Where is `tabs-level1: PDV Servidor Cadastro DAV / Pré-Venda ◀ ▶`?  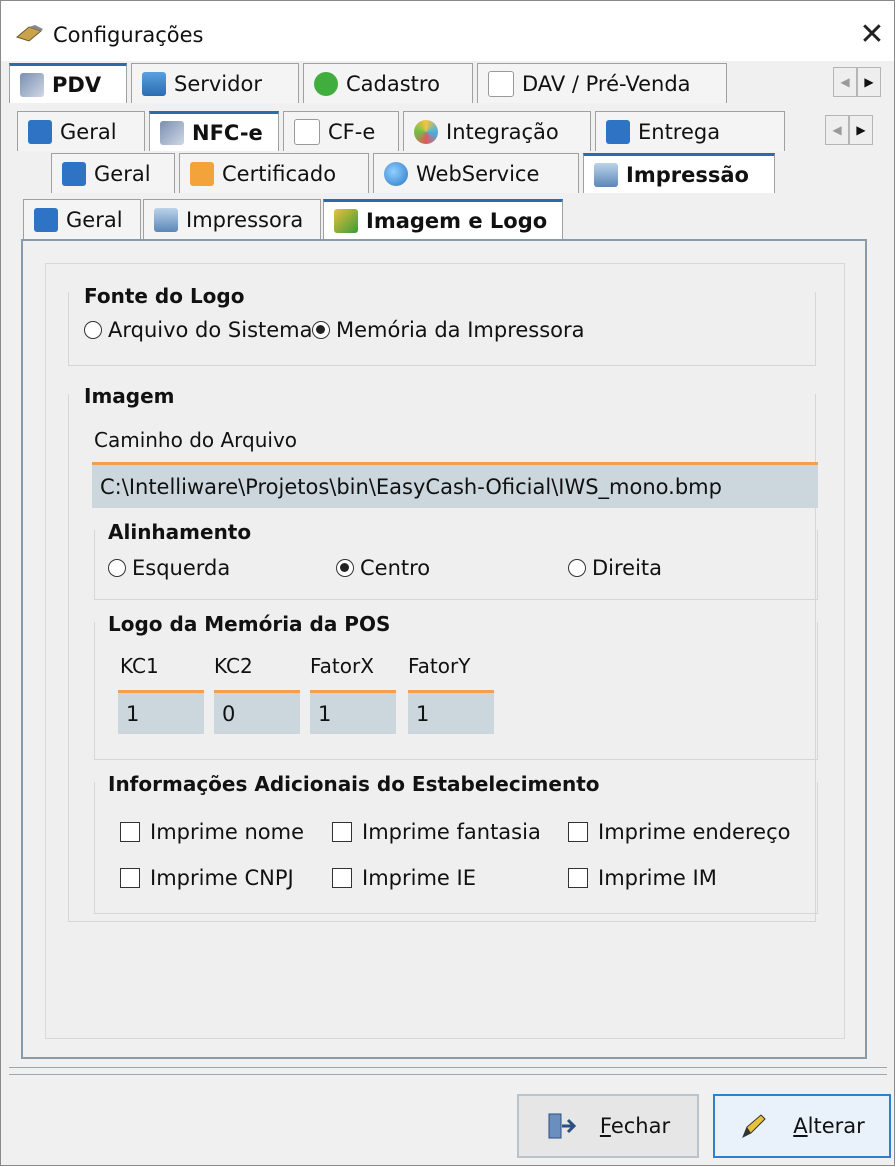
tabs-level1: PDV Servidor Cadastro DAV / Pré-Venda ◀ ▶ is located at coordinates (445, 83).